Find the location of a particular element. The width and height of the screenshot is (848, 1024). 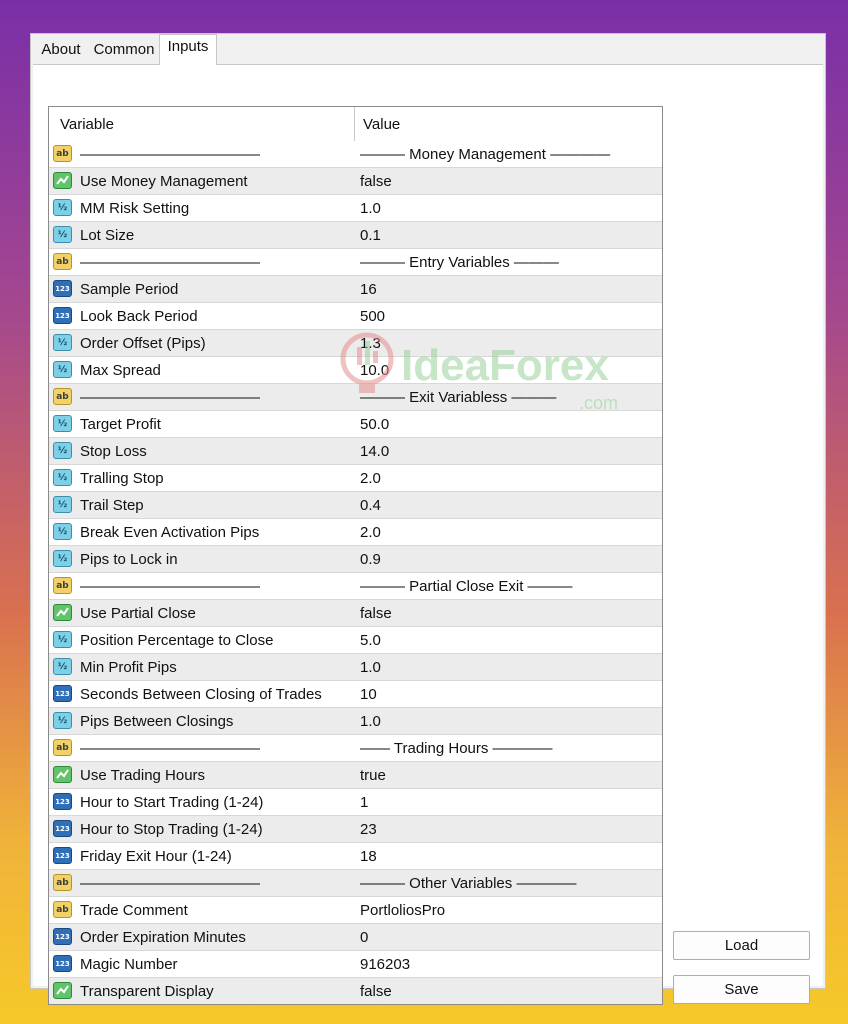

variable-value: 23 is located at coordinates (368, 829).